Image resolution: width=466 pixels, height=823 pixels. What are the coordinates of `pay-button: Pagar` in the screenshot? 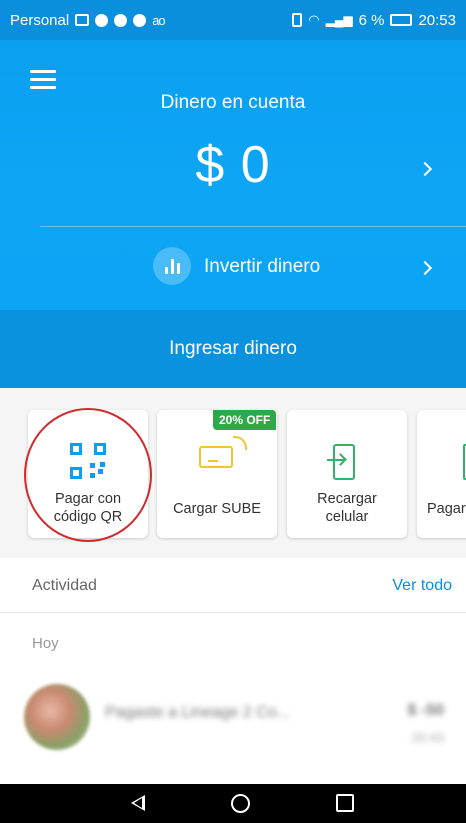 It's located at (441, 474).